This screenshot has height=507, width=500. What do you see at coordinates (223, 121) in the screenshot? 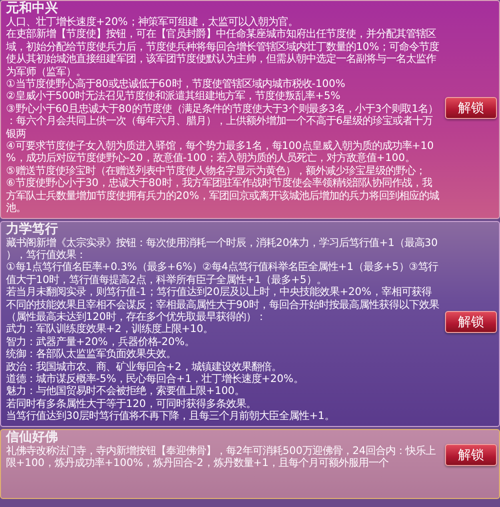
I see `effect-text: ③野心小于60且忠诚大于80的节度使（满足条件的节度使大于3个则最多3名，小于3个则取1名）：每六个月会共同上供一次（每年六月、腊月），上供额外增加一个不高于6星级的珍宝或者十万银两` at bounding box center [223, 121].